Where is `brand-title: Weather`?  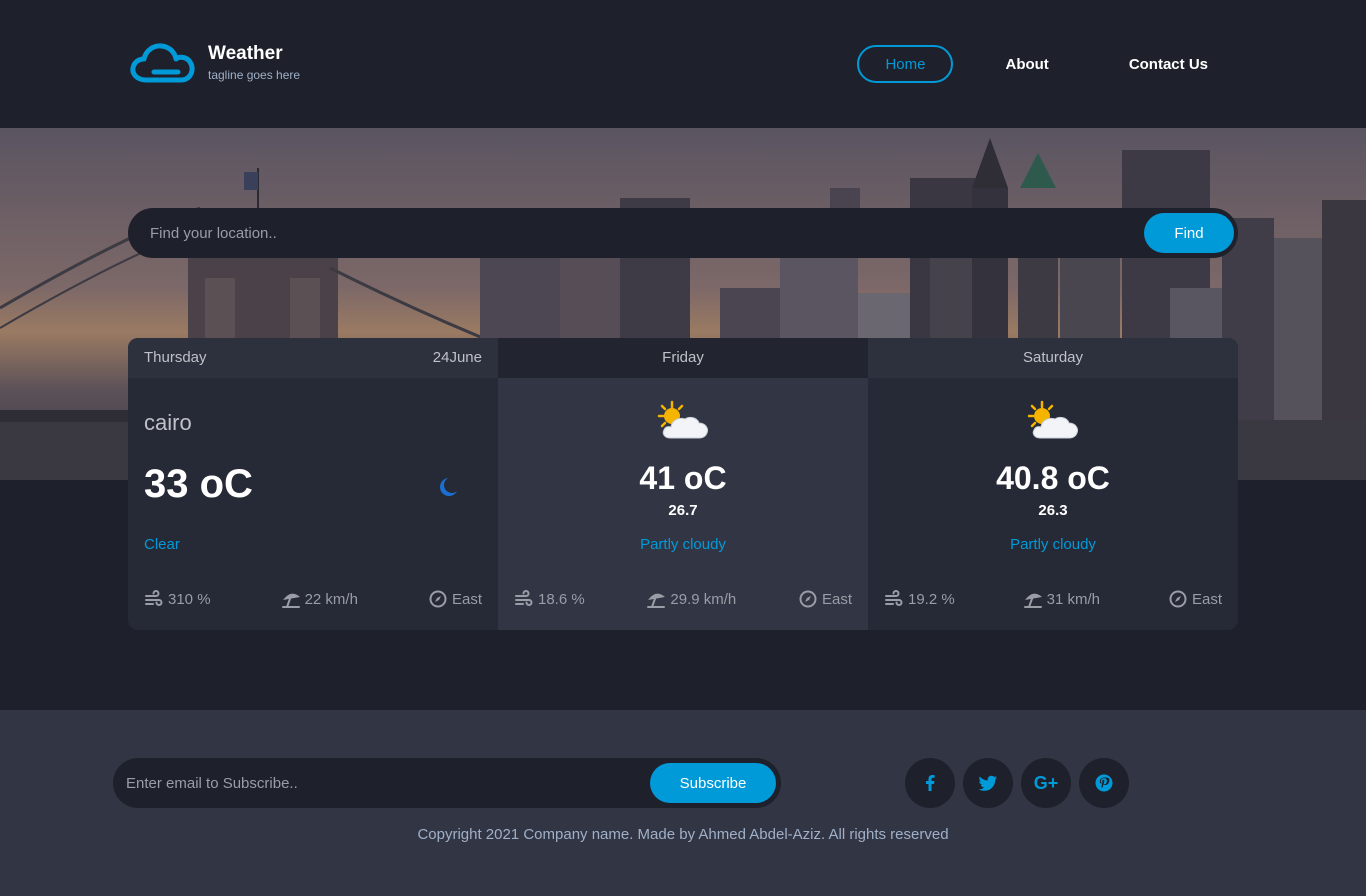 brand-title: Weather is located at coordinates (245, 53).